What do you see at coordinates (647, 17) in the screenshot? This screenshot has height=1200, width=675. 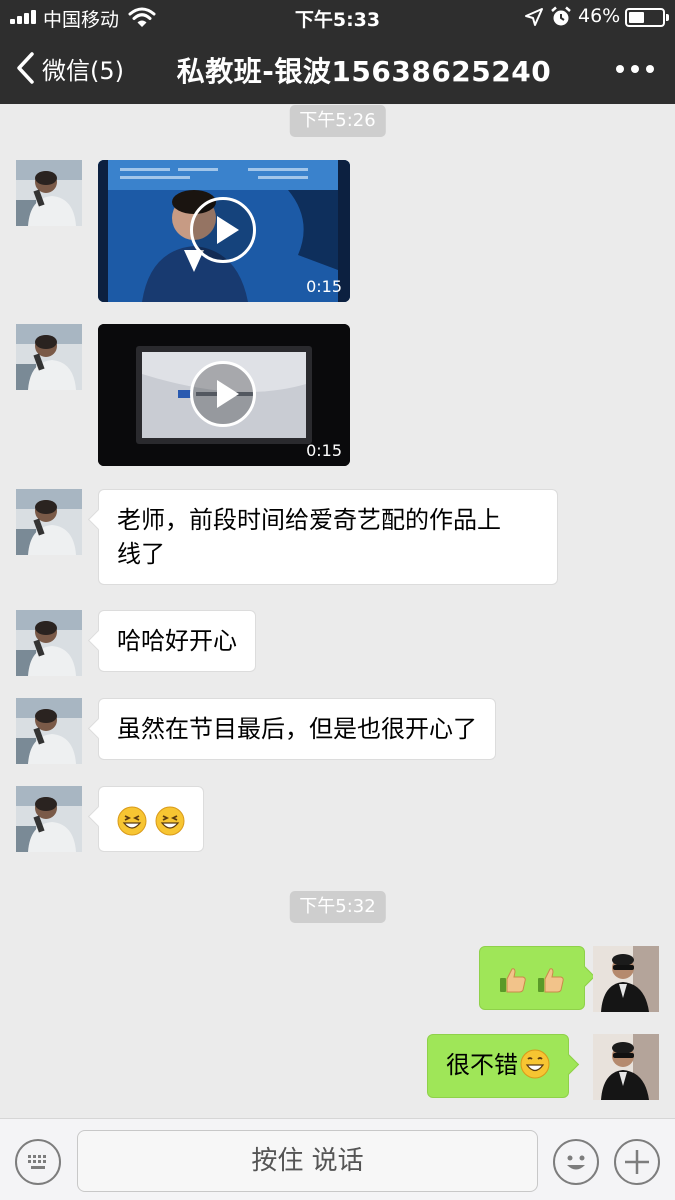 I see `battery-icon` at bounding box center [647, 17].